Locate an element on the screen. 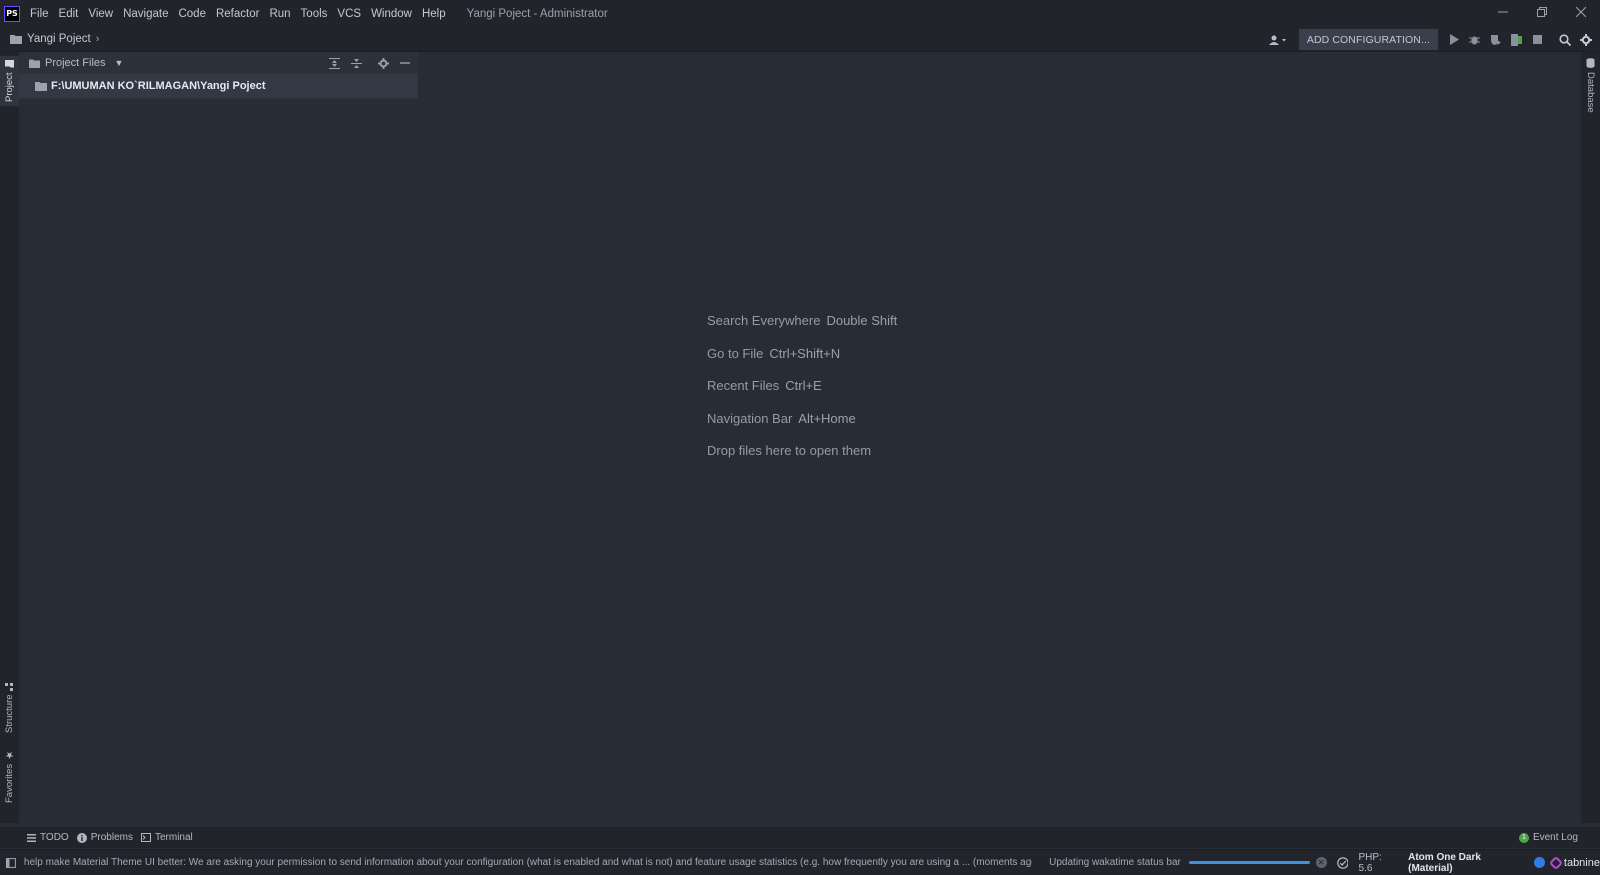 The width and height of the screenshot is (1600, 875). tab-favorites: Favorites ★ is located at coordinates (9, 776).